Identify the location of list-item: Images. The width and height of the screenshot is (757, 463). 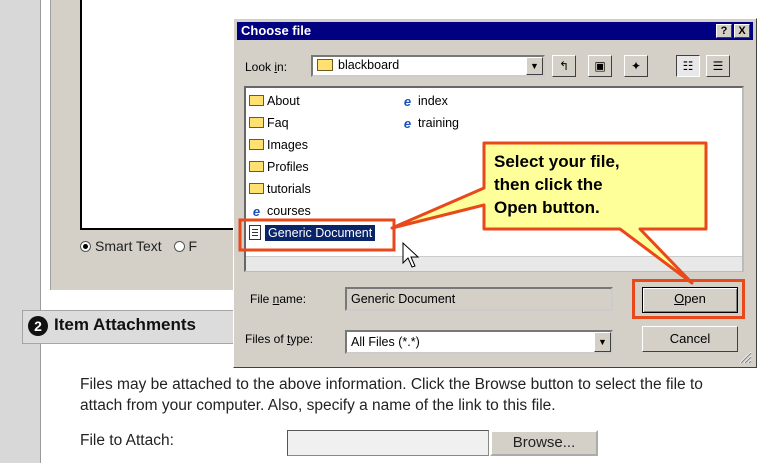
(278, 145).